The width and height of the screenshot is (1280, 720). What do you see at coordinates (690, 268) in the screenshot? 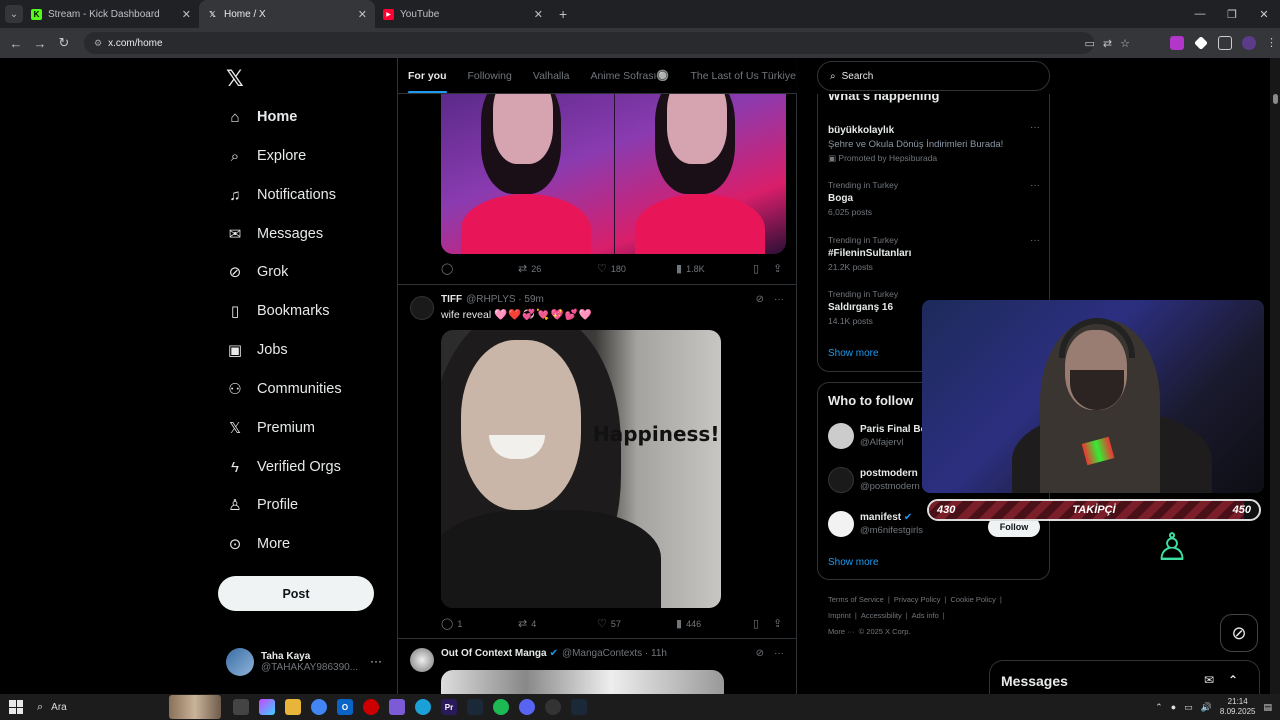
I see `views-button: ▮ 1.8K` at bounding box center [690, 268].